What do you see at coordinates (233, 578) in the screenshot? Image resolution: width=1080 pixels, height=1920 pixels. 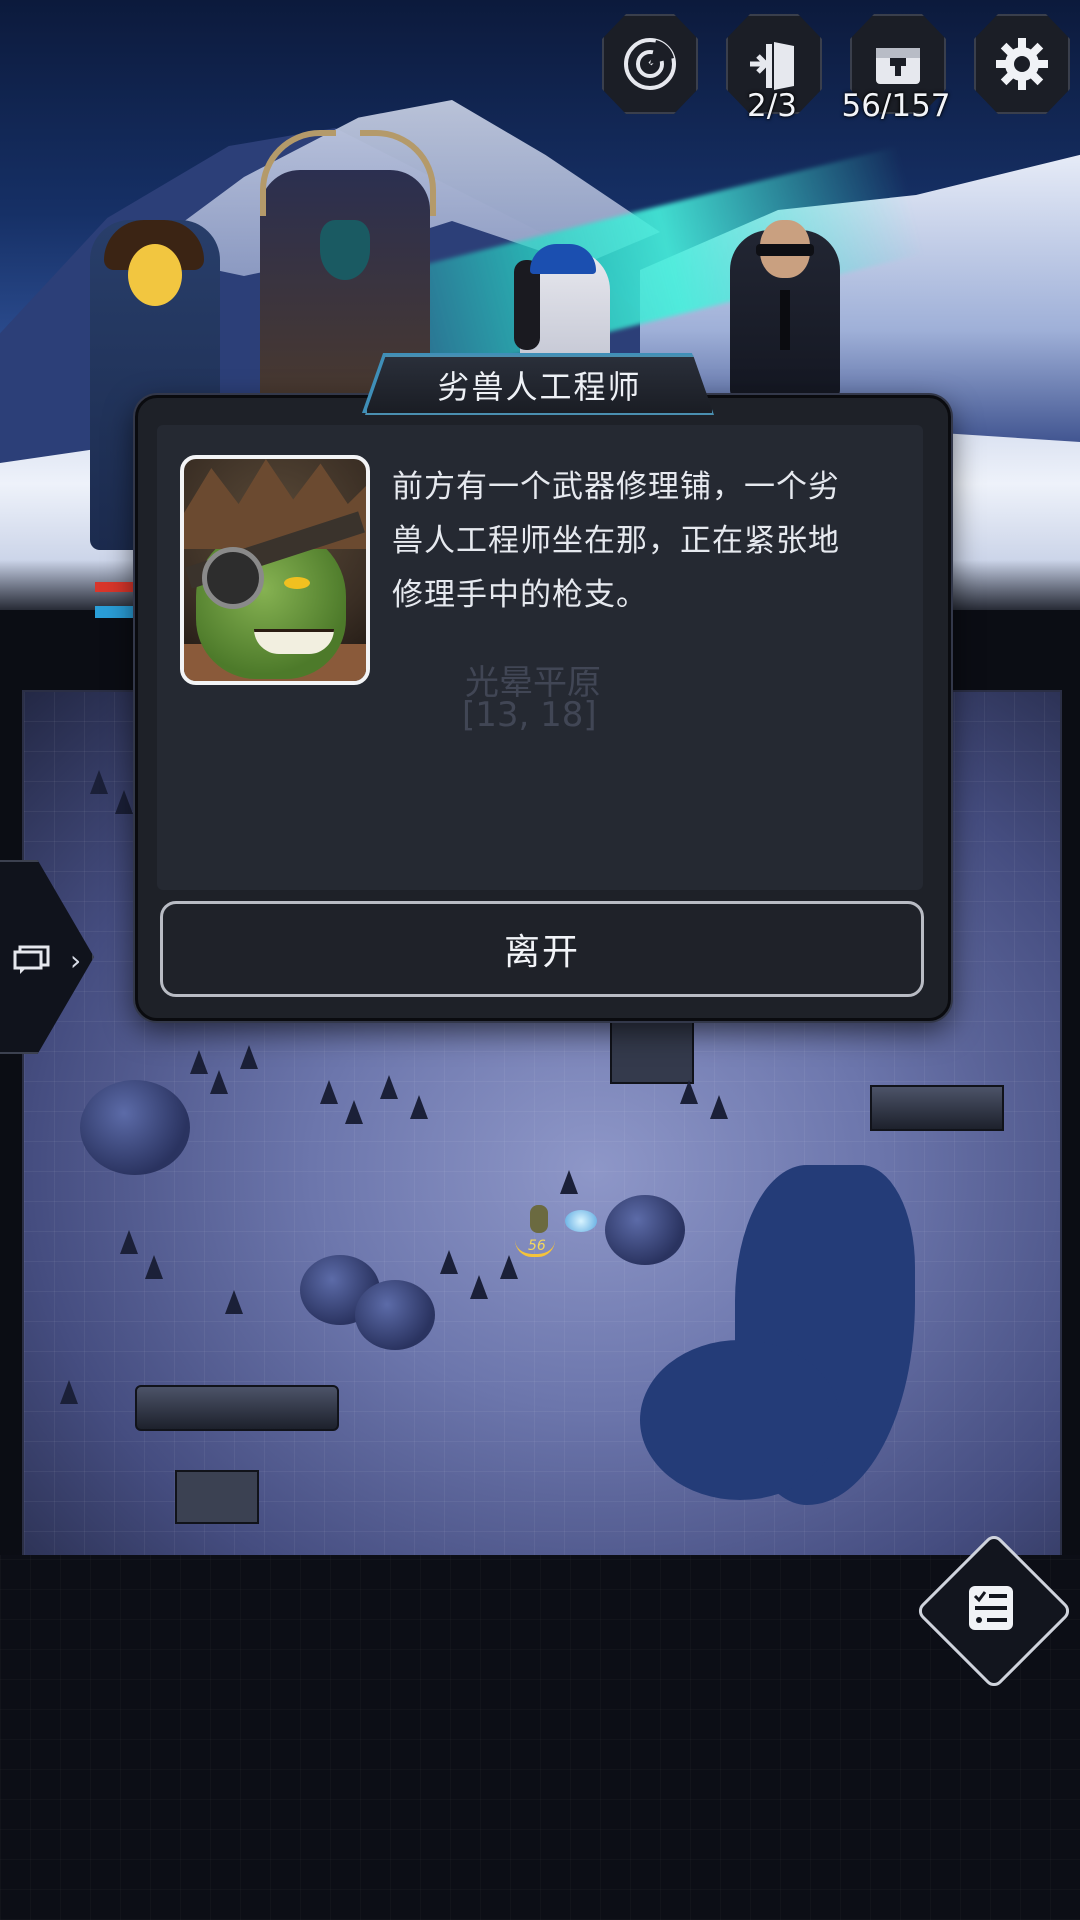 I see `goggle` at bounding box center [233, 578].